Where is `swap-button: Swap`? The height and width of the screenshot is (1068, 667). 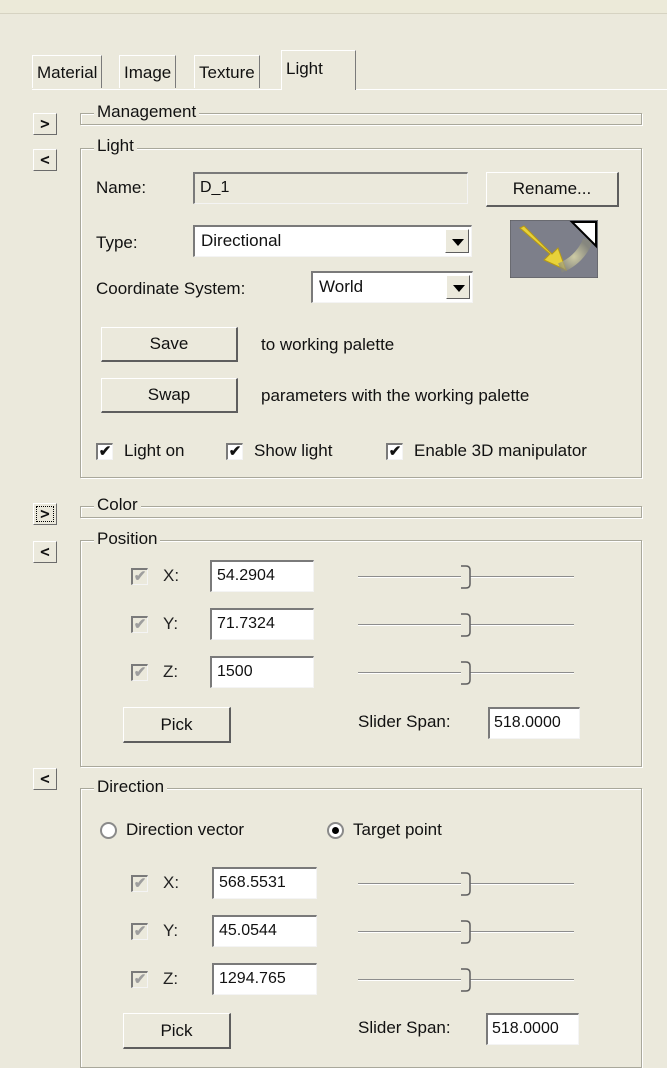
swap-button: Swap is located at coordinates (169, 395).